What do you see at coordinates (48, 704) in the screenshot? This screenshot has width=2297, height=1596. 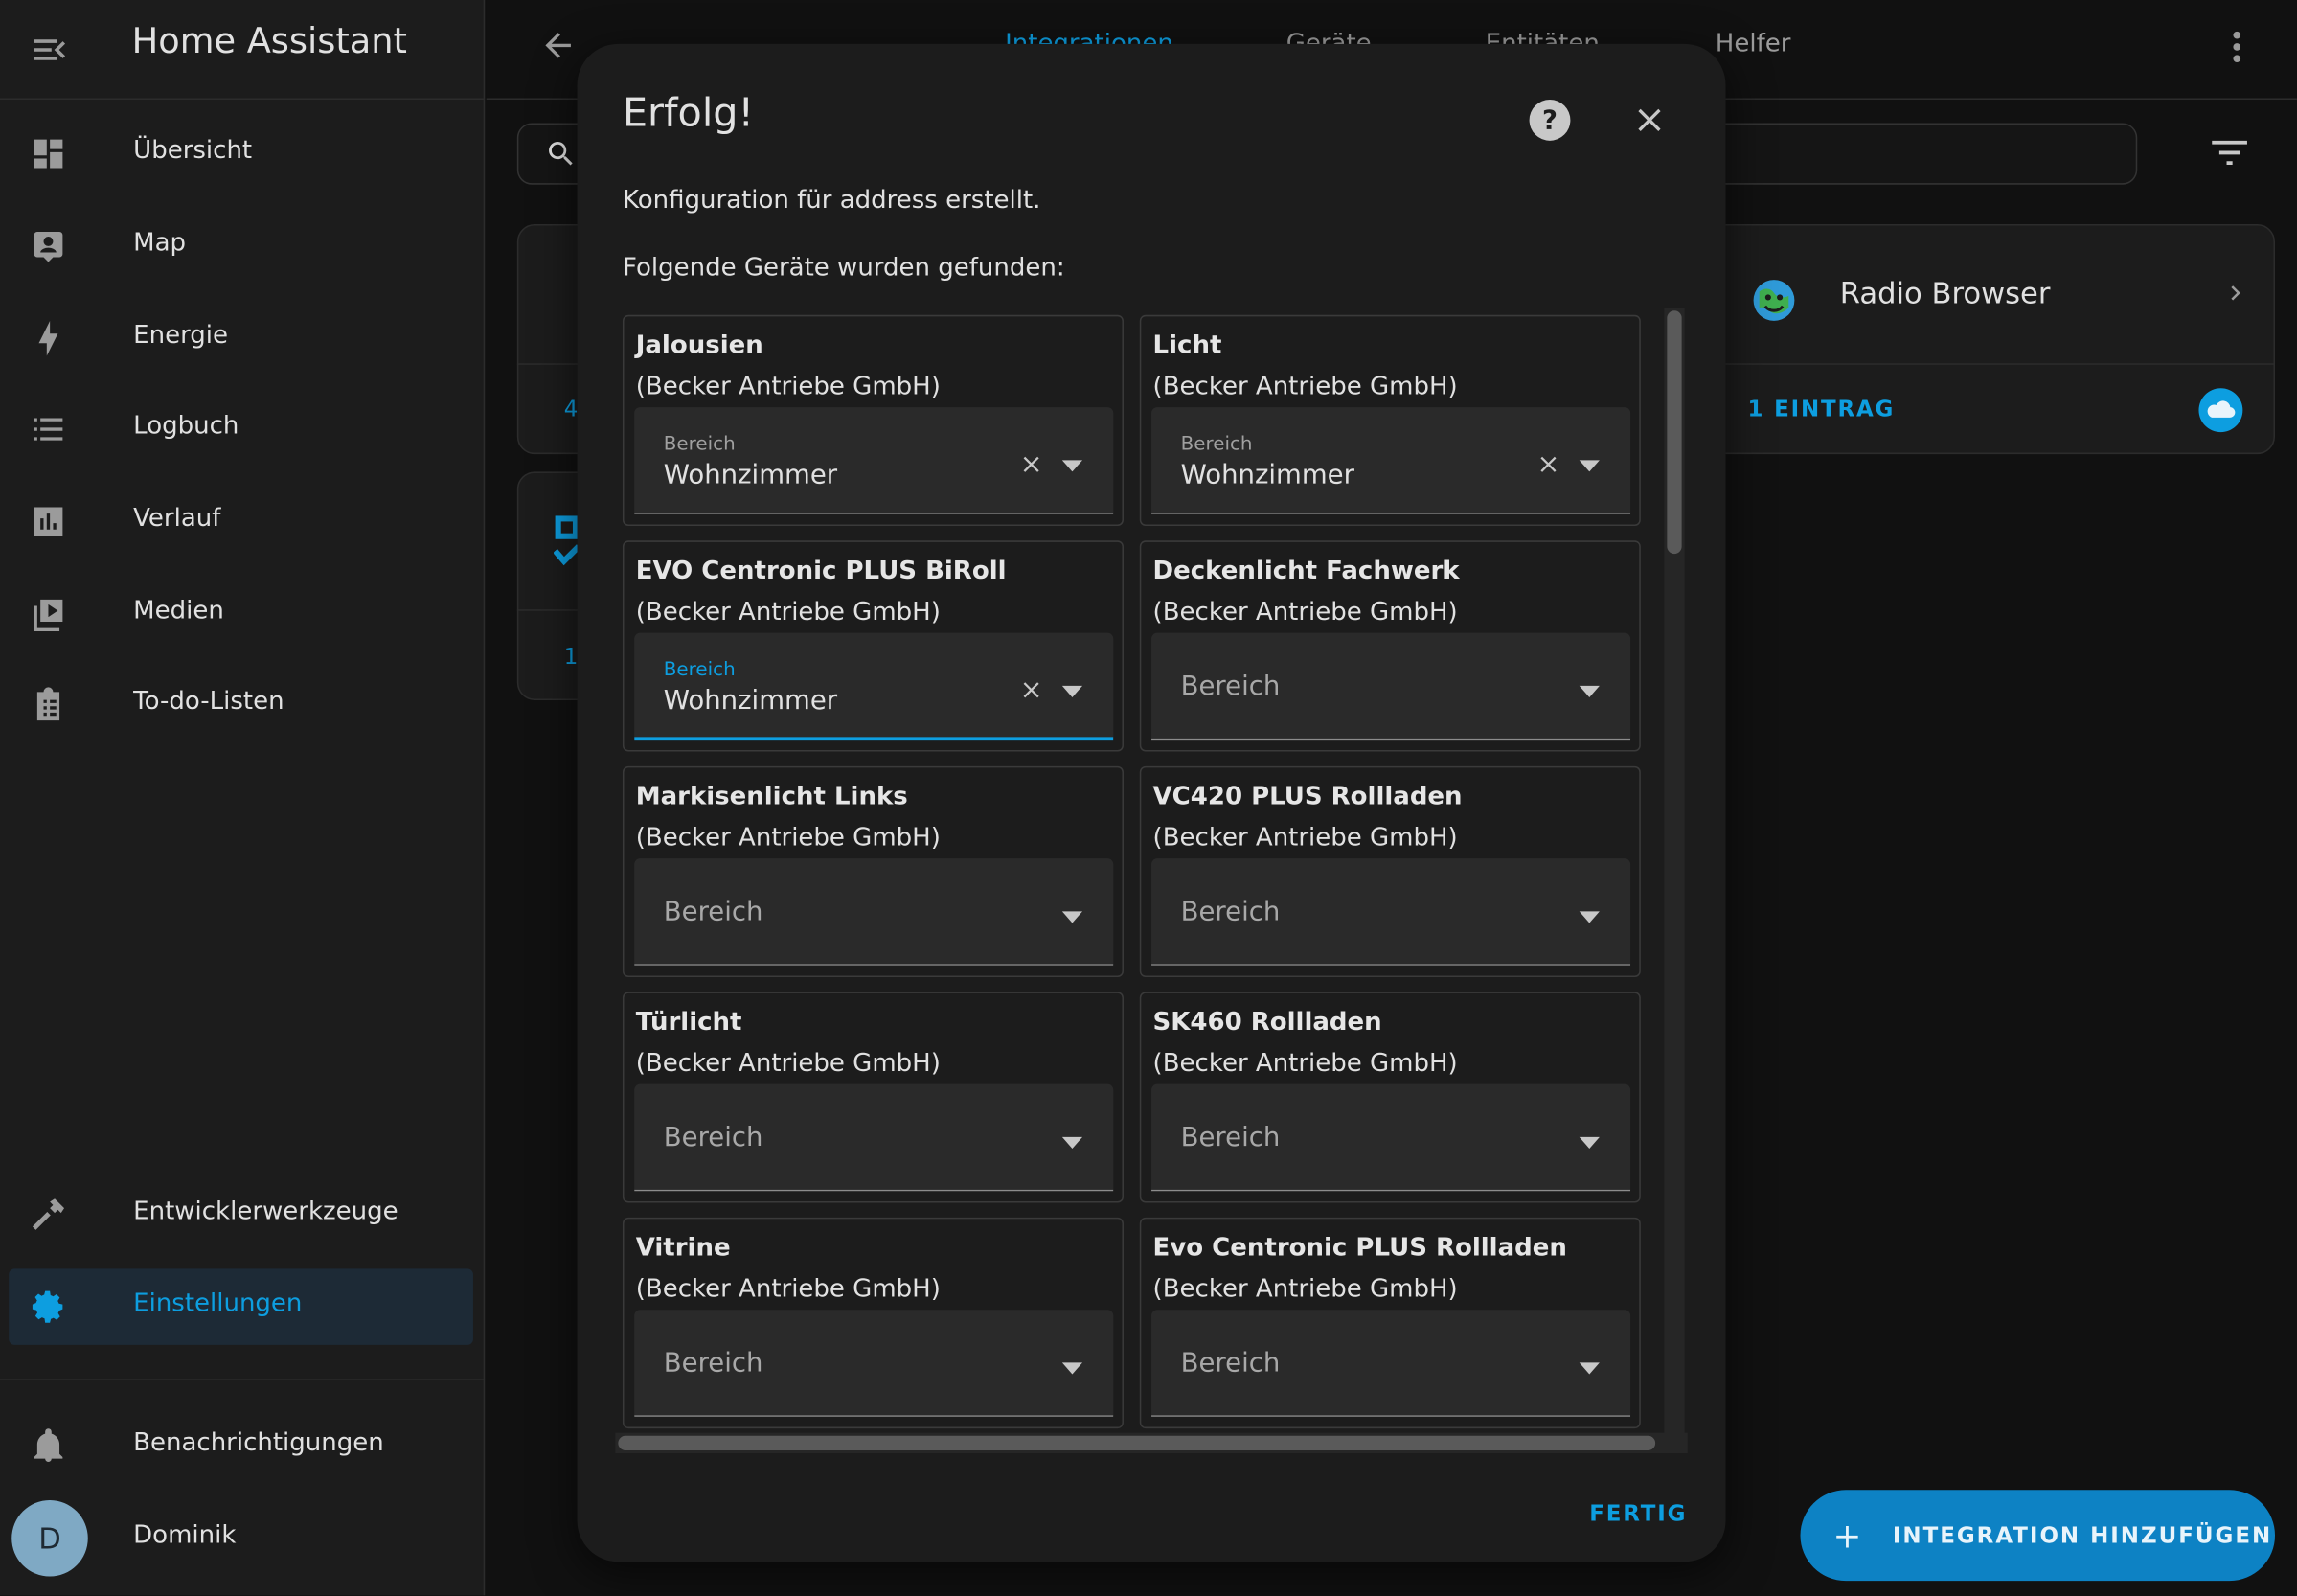 I see `clipboard-list-icon` at bounding box center [48, 704].